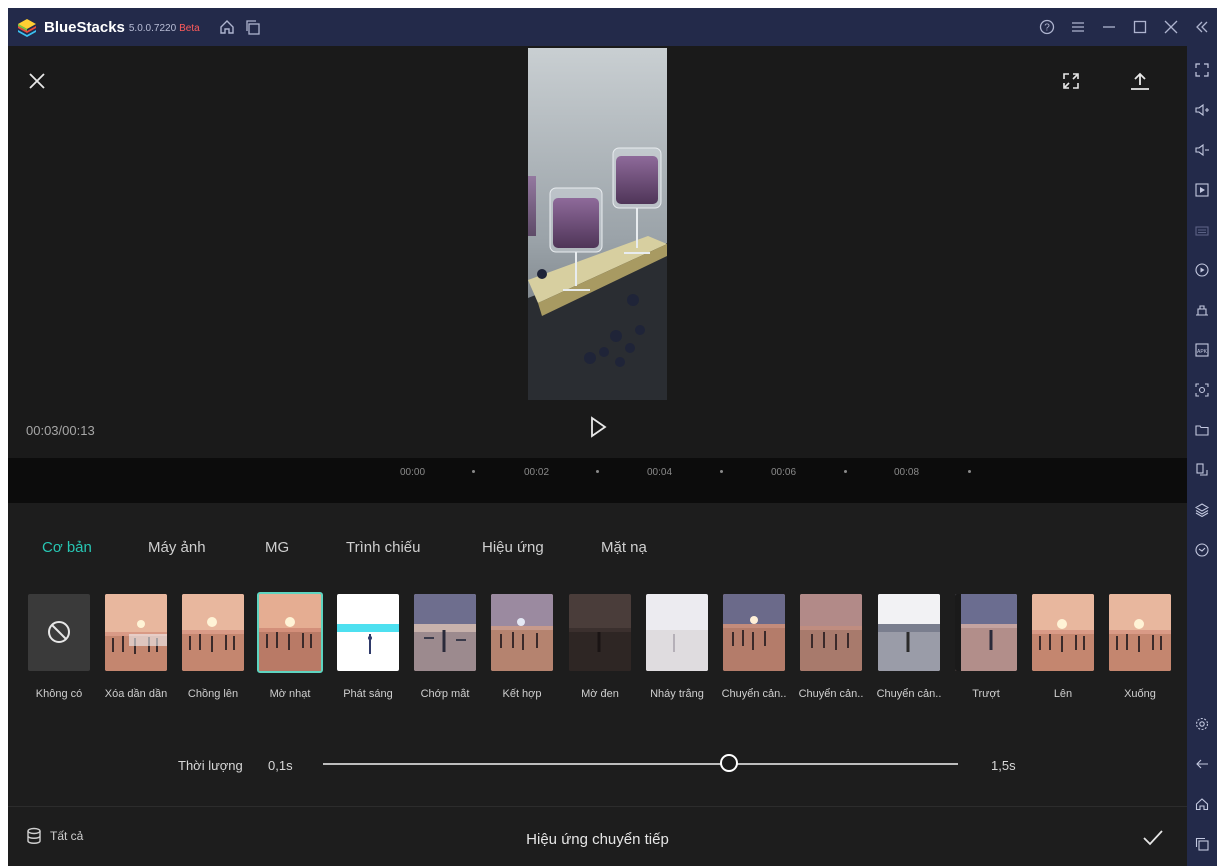 The height and width of the screenshot is (866, 1217). Describe the element at coordinates (1202, 390) in the screenshot. I see `screenshot-icon` at that location.